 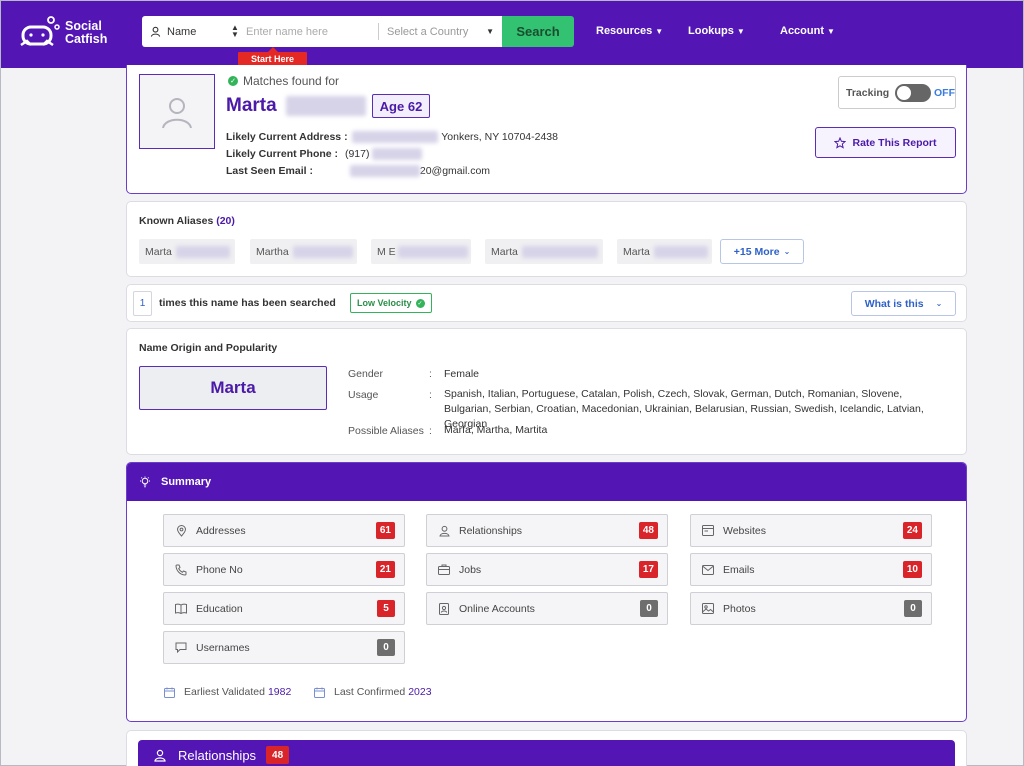 I want to click on known-aliases-heading: Known Aliases, so click(x=176, y=221).